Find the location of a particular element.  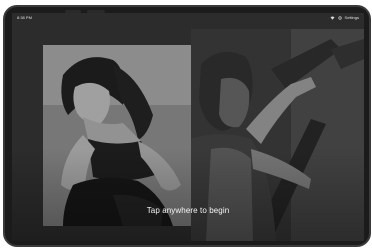

status-right: Settings is located at coordinates (344, 18).